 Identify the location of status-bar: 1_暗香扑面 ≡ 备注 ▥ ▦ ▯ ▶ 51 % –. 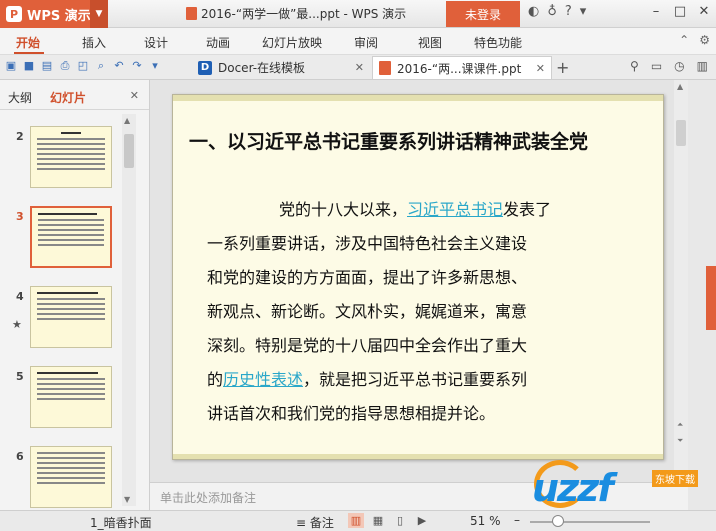
(358, 520).